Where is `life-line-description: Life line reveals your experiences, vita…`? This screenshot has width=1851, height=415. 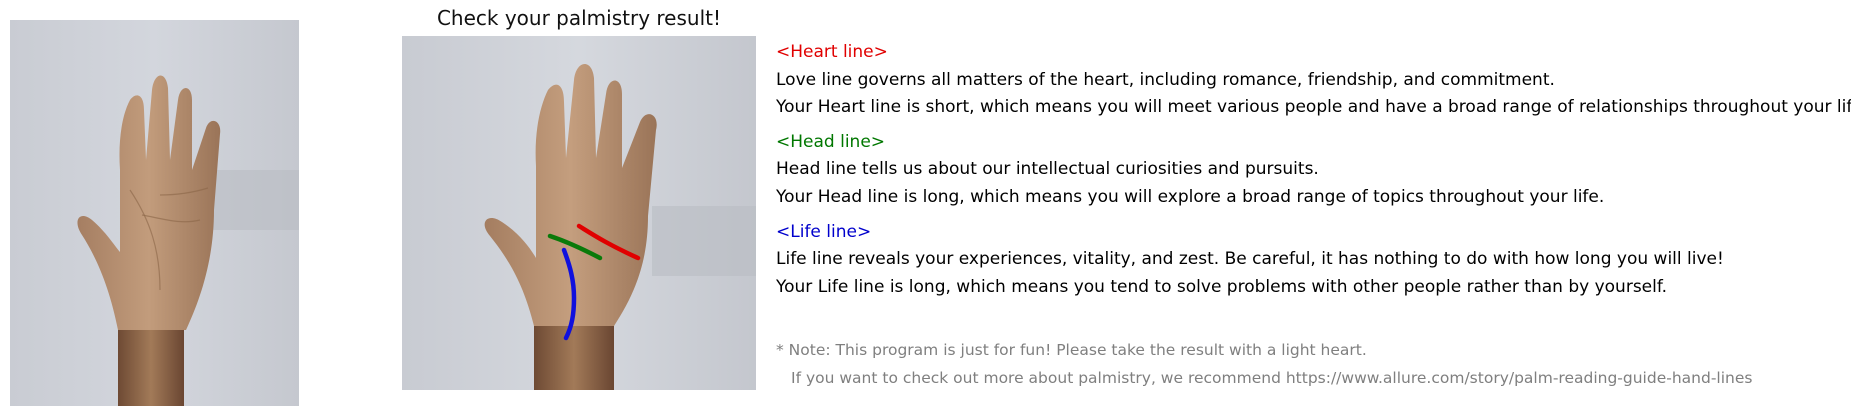 life-line-description: Life line reveals your experiences, vita… is located at coordinates (1250, 259).